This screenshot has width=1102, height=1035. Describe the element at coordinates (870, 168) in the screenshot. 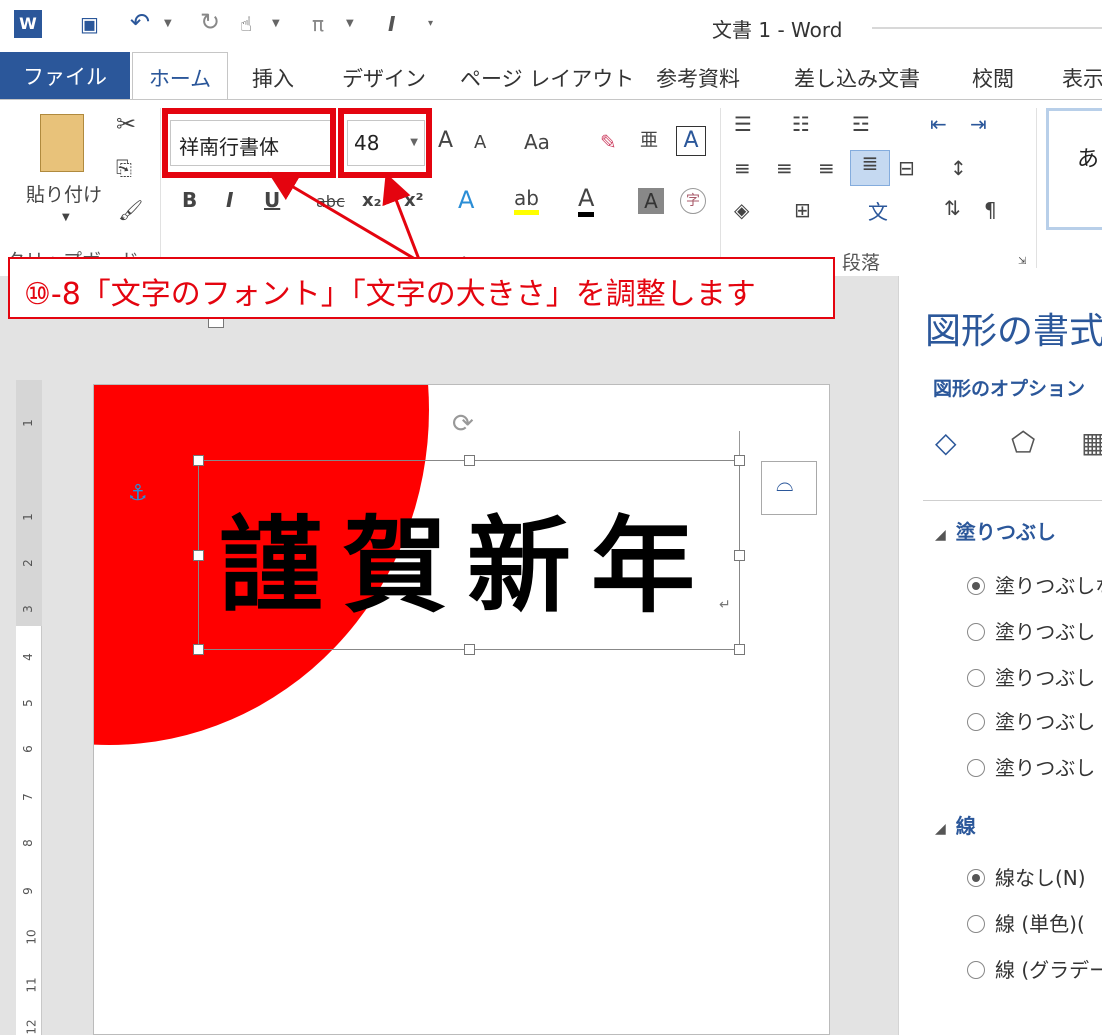

I see `justify-icon: ≣` at that location.